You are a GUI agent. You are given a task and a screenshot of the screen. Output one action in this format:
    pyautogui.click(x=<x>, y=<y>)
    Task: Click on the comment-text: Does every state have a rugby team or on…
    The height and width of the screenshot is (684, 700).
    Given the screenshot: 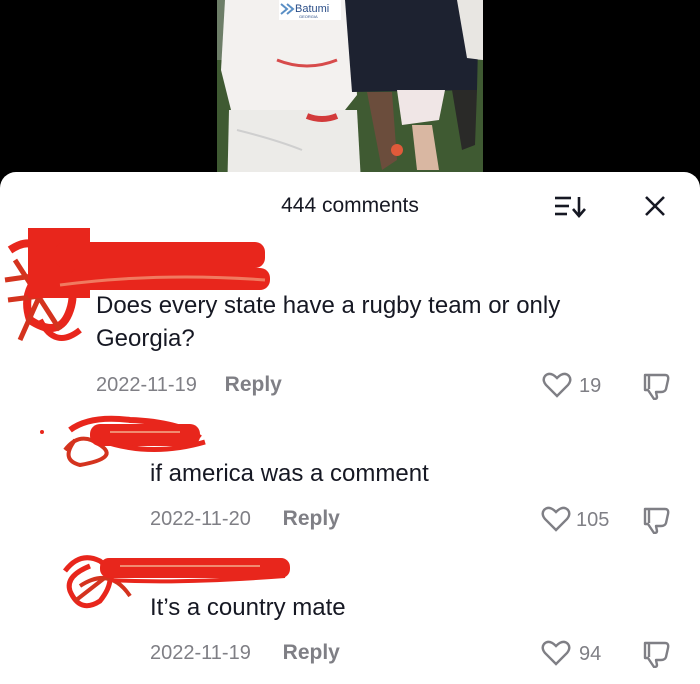 What is the action you would take?
    pyautogui.click(x=328, y=322)
    